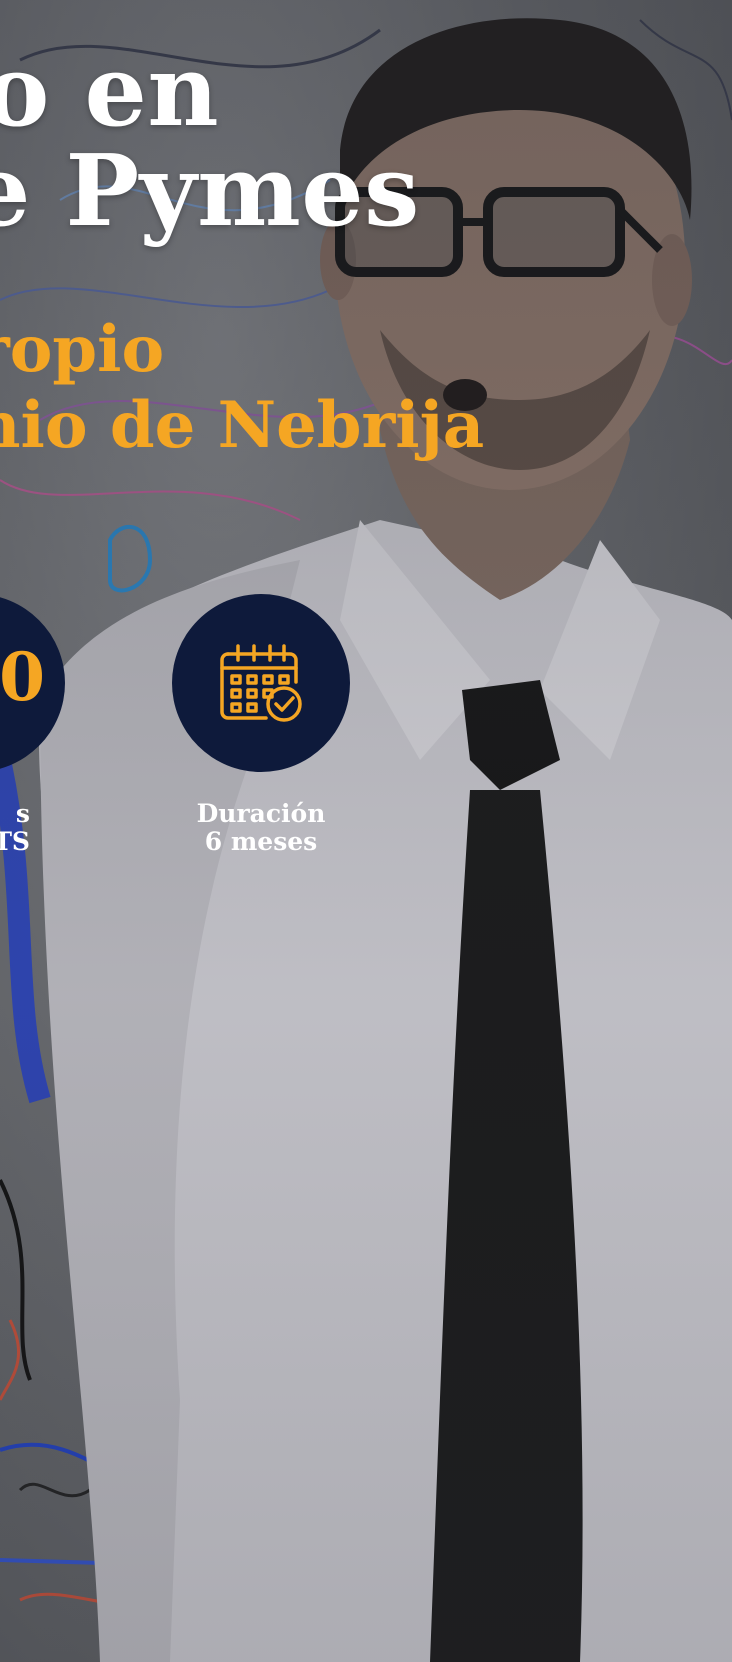  I want to click on page-subtitle: ropio nio de Nebrija, so click(242, 388).